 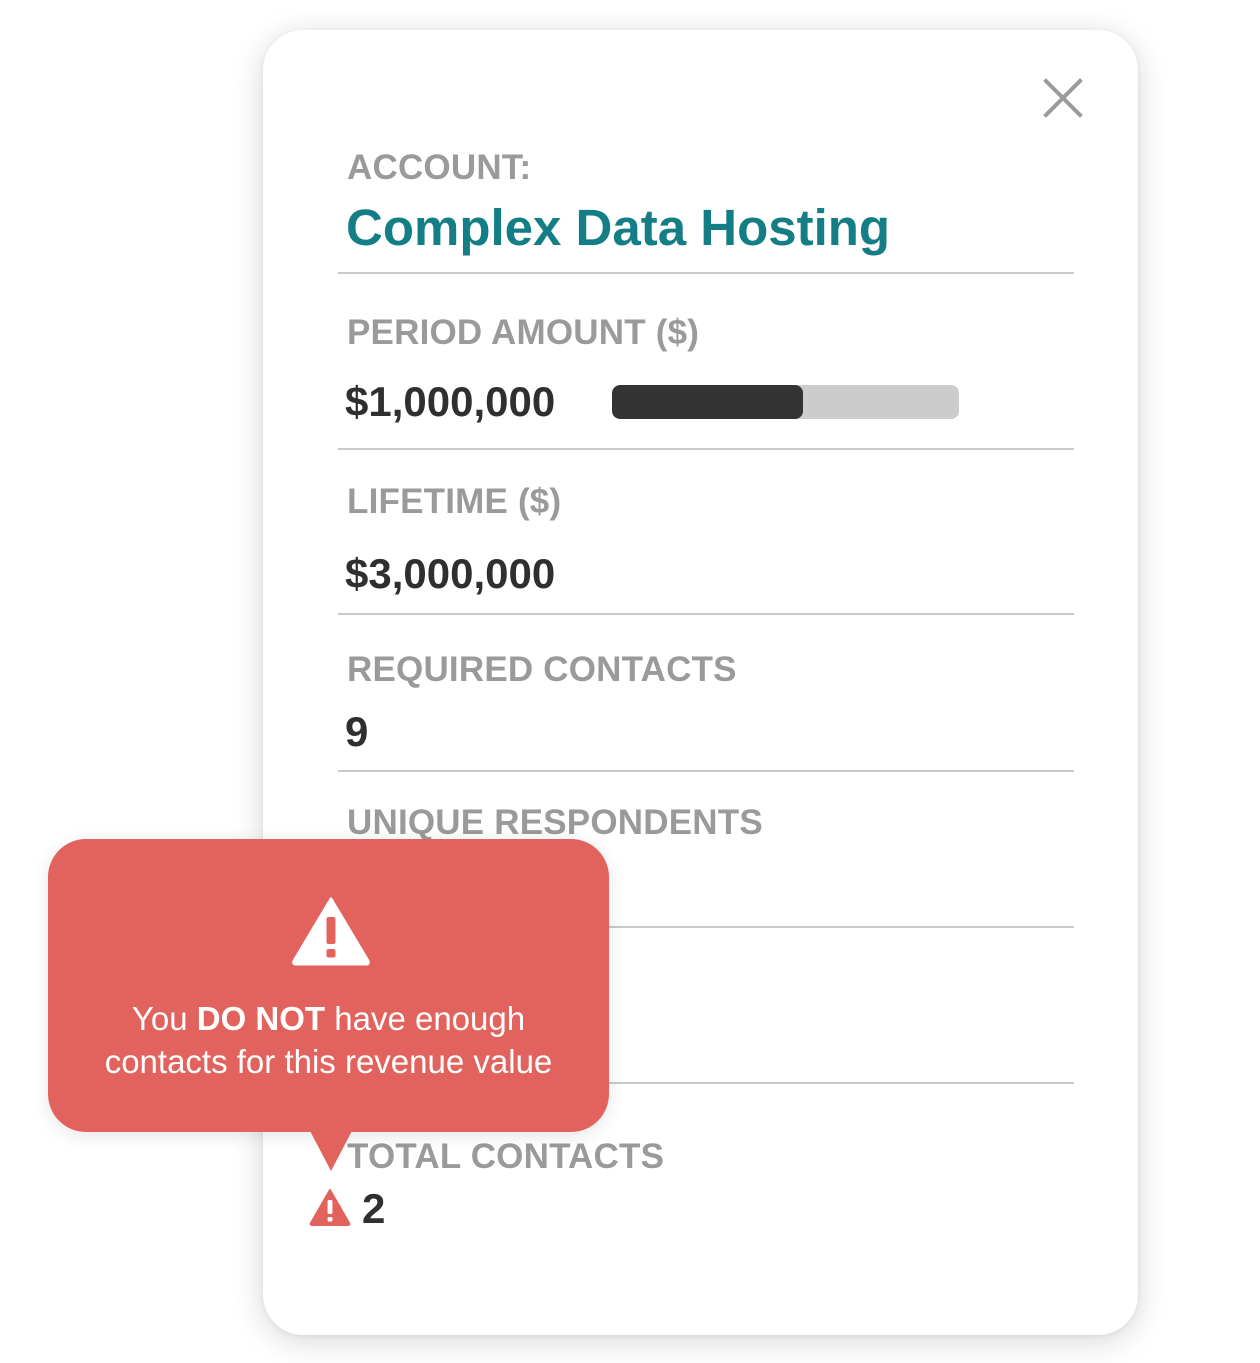 I want to click on required-contacts-value: 9, so click(x=357, y=731).